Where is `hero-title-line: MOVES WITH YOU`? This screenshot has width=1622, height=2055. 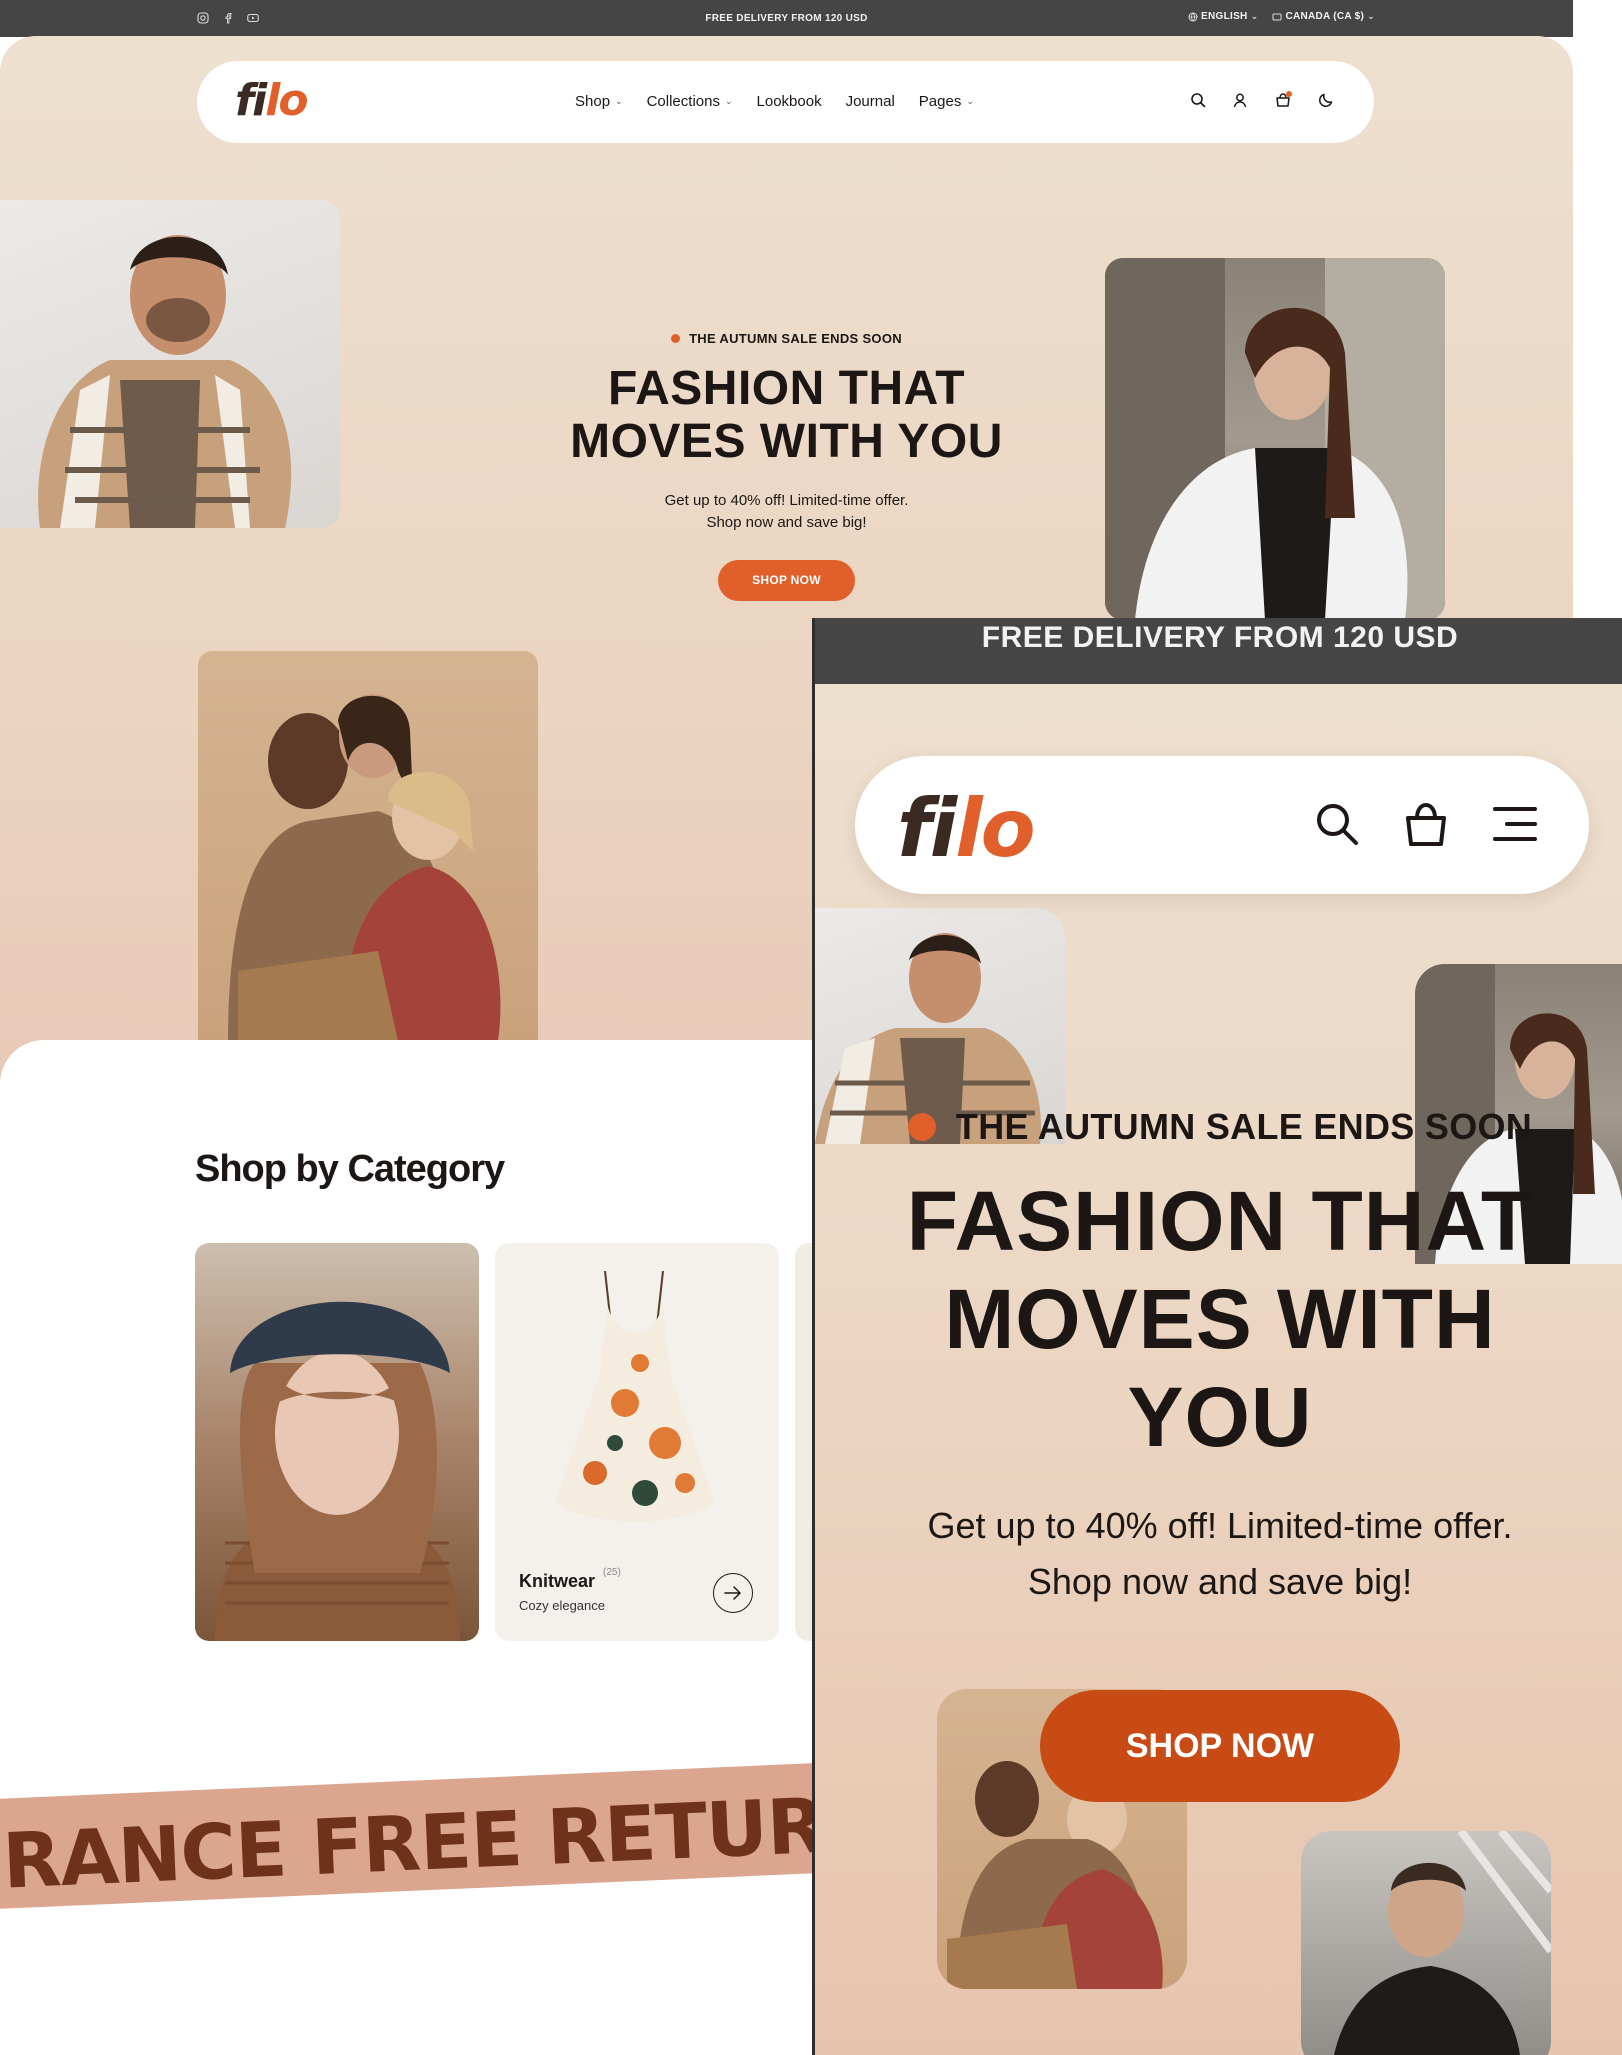 hero-title-line: MOVES WITH YOU is located at coordinates (786, 441).